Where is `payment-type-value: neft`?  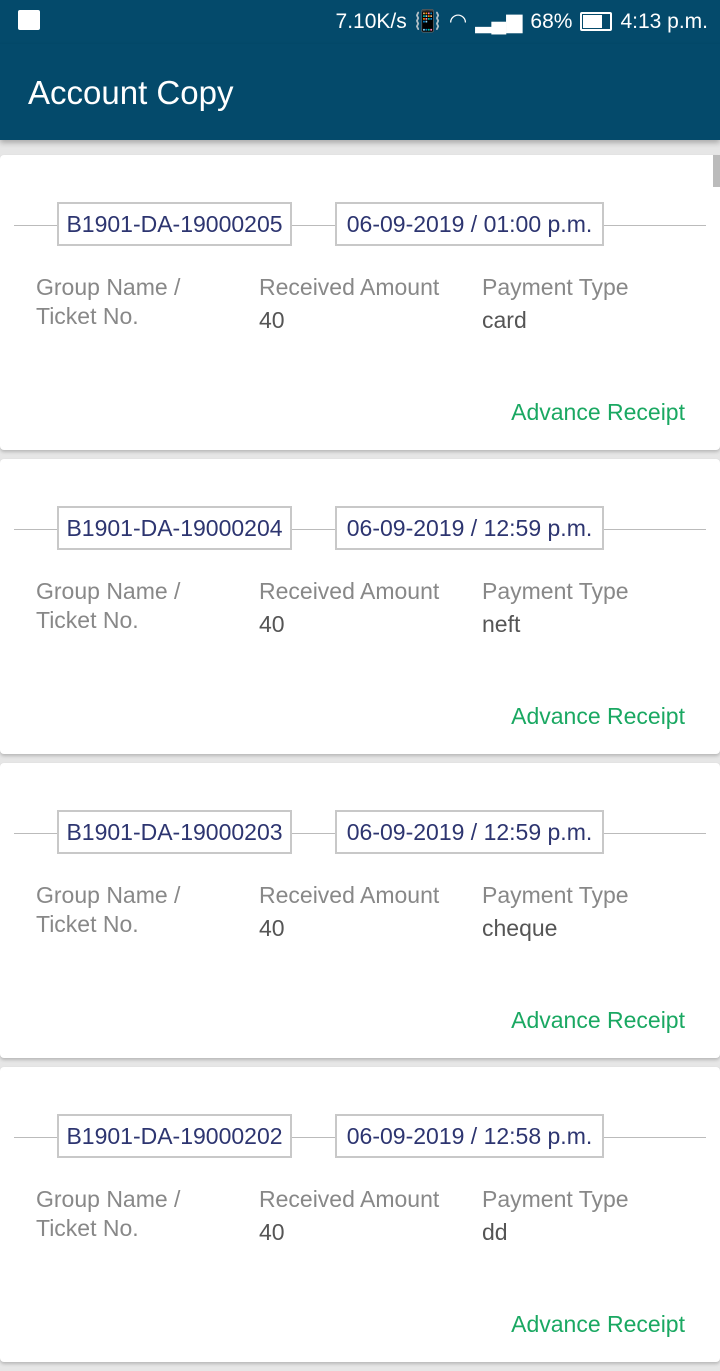 payment-type-value: neft is located at coordinates (501, 624).